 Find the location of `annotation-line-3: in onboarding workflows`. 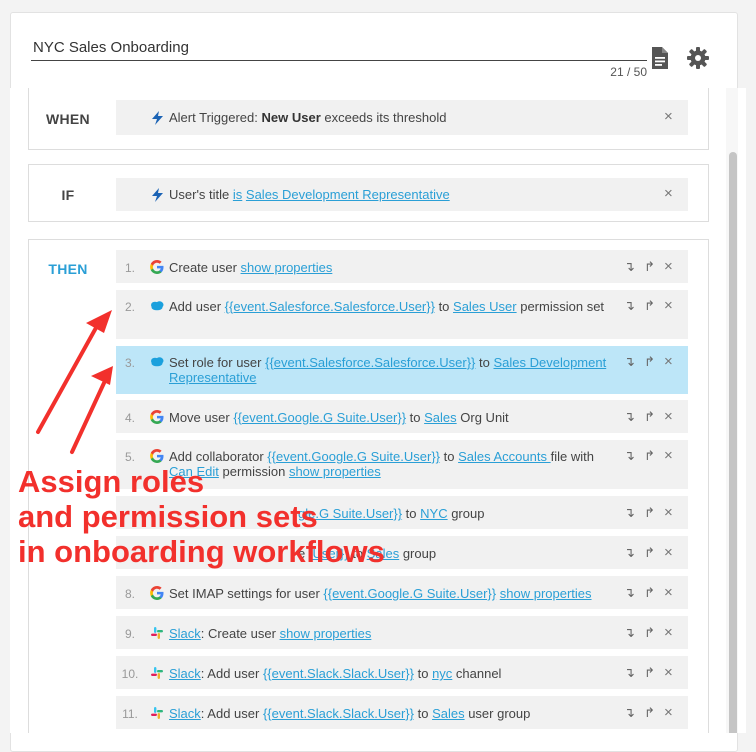

annotation-line-3: in onboarding workflows is located at coordinates (201, 551).